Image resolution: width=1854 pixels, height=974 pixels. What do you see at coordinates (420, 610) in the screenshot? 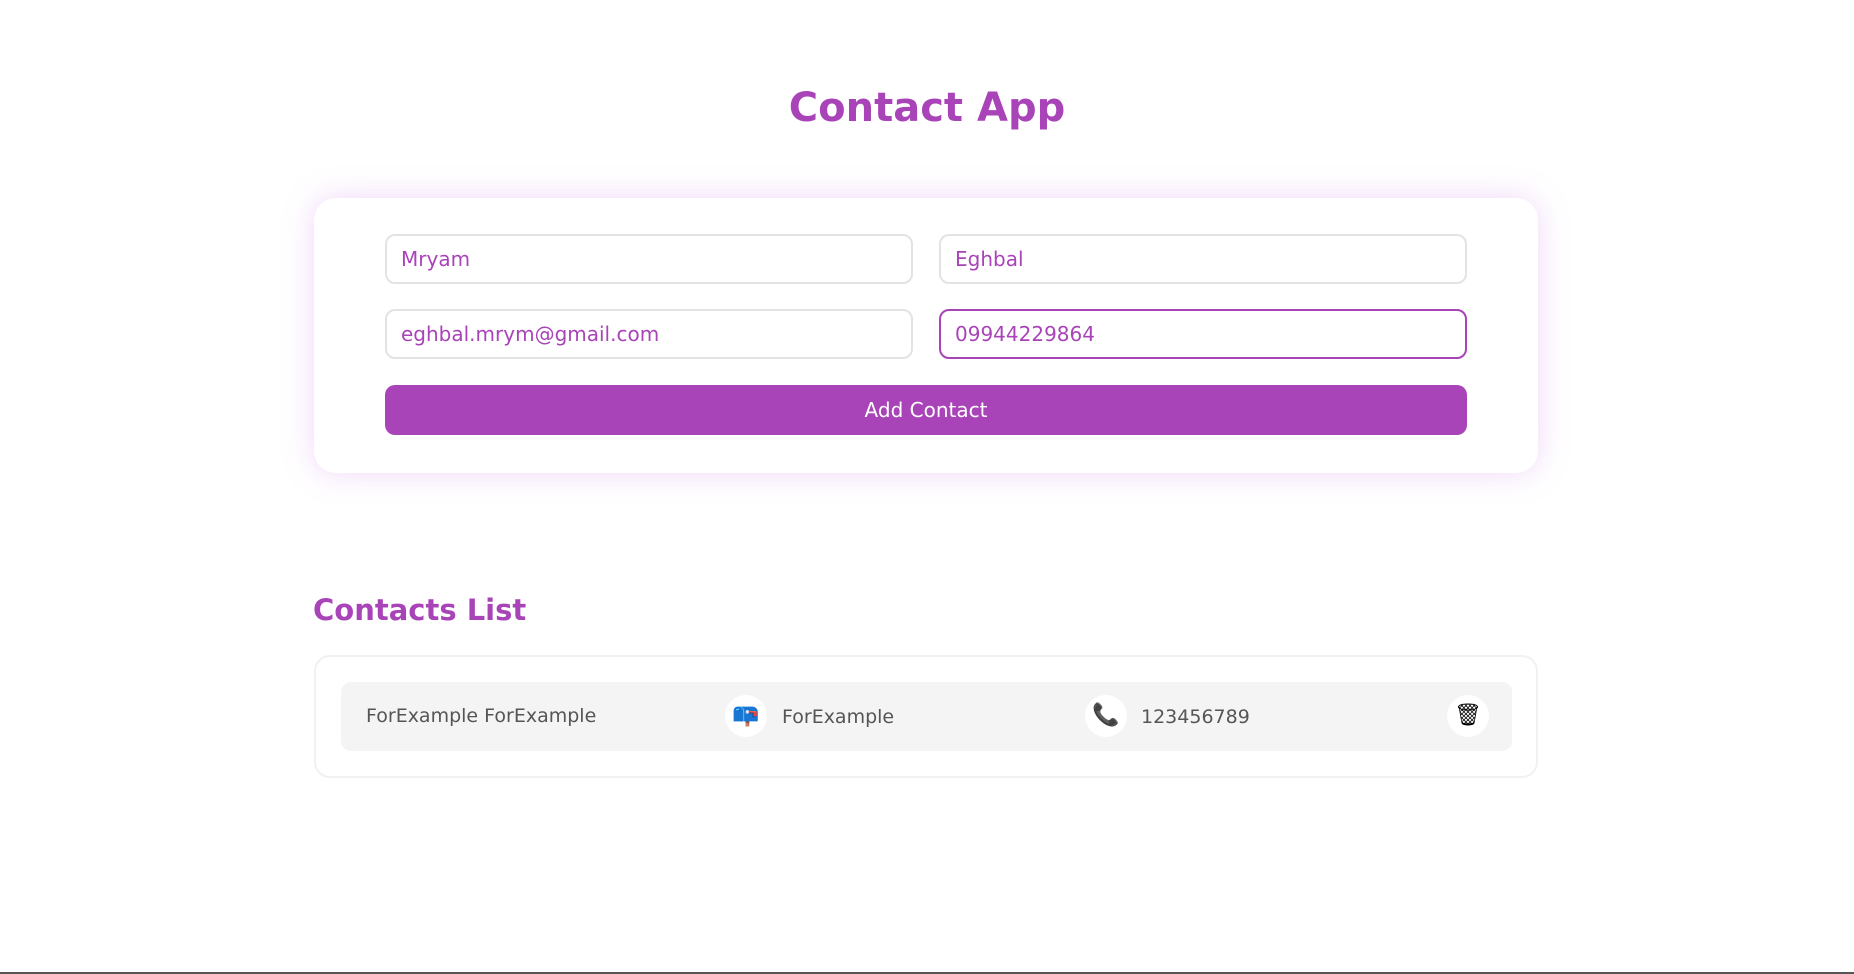
I see `contacts-list-title: Contacts List` at bounding box center [420, 610].